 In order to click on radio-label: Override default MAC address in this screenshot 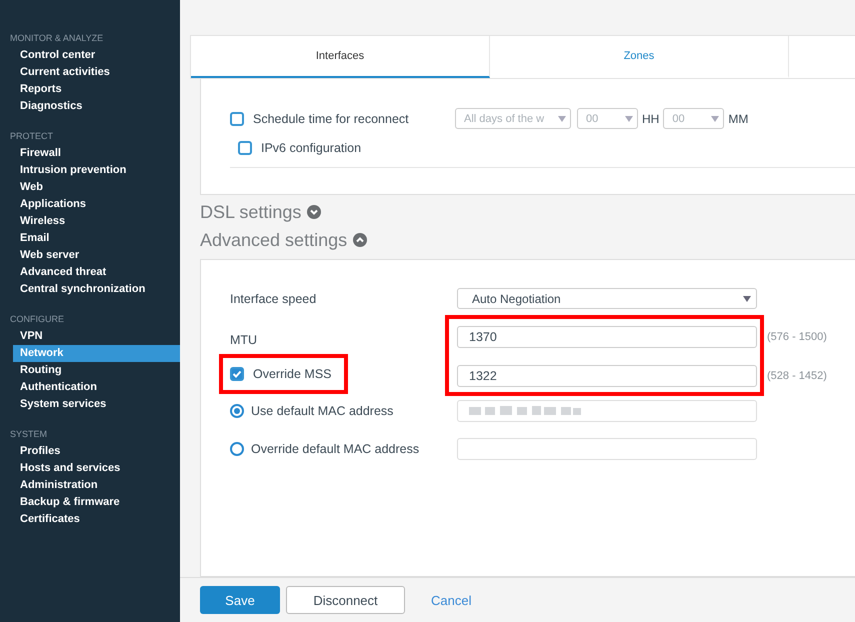, I will do `click(335, 449)`.